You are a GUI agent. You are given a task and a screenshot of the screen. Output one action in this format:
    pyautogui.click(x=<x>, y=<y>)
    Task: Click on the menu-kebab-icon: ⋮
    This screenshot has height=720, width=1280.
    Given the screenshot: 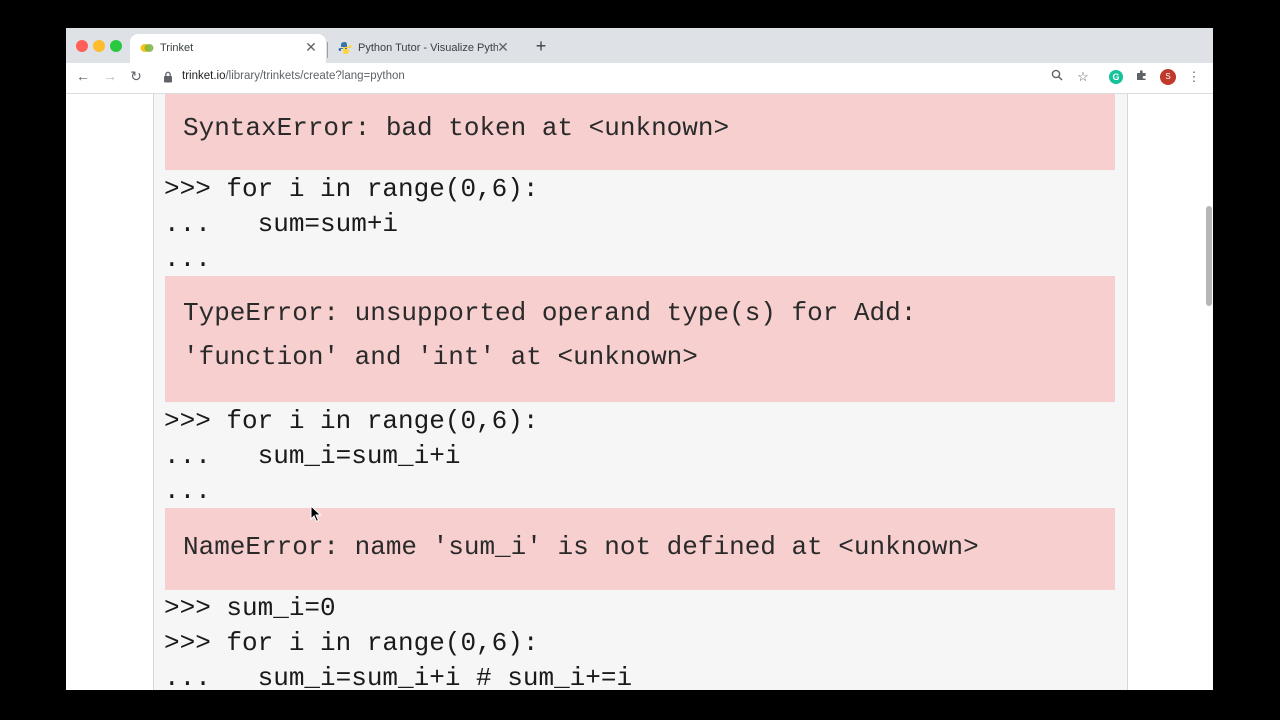 What is the action you would take?
    pyautogui.click(x=1194, y=77)
    